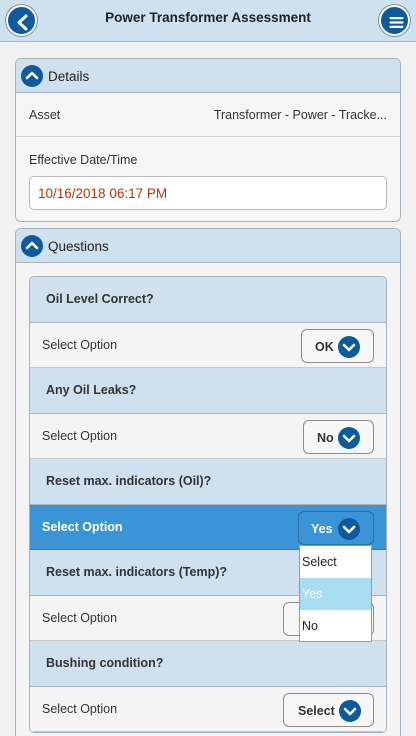  I want to click on question-option-row: Select Option No, so click(208, 436).